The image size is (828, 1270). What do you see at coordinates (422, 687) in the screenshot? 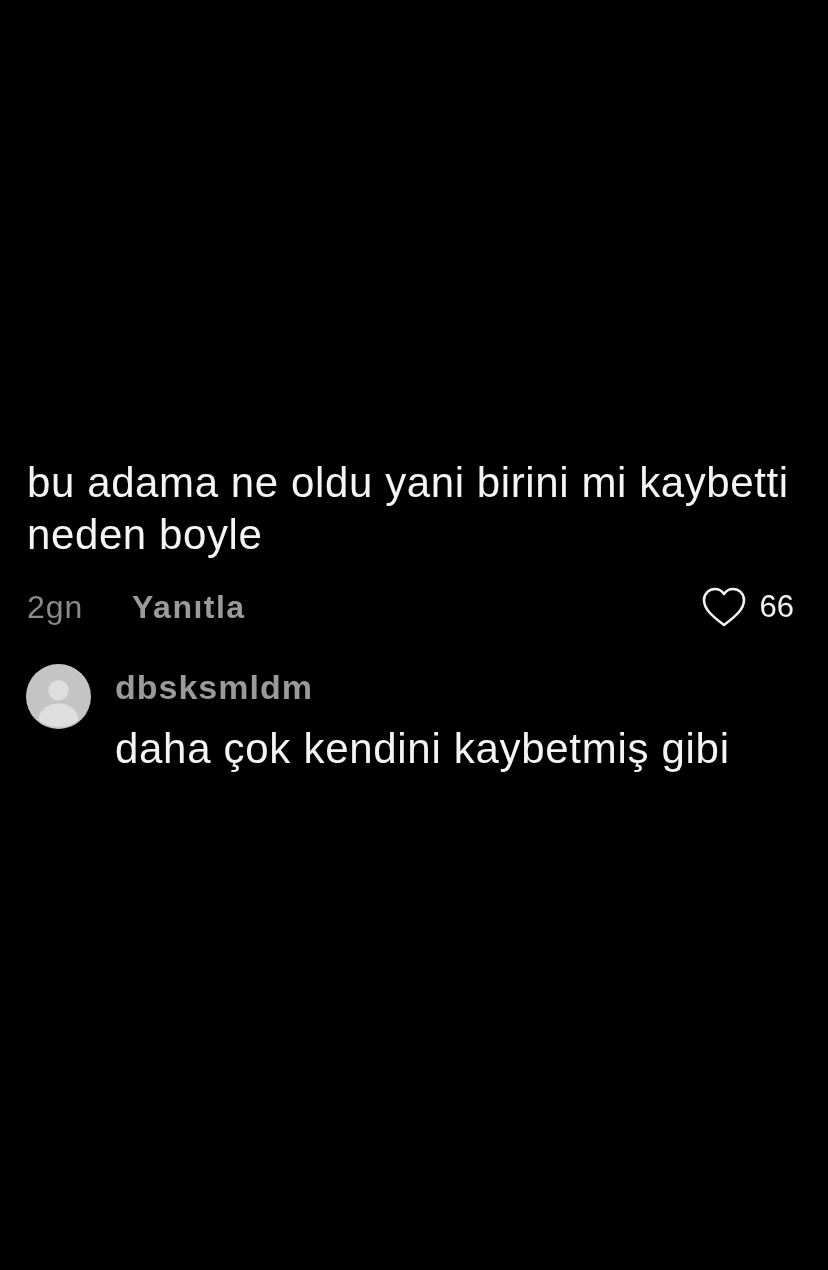
I see `reply-username: dbsksmldm` at bounding box center [422, 687].